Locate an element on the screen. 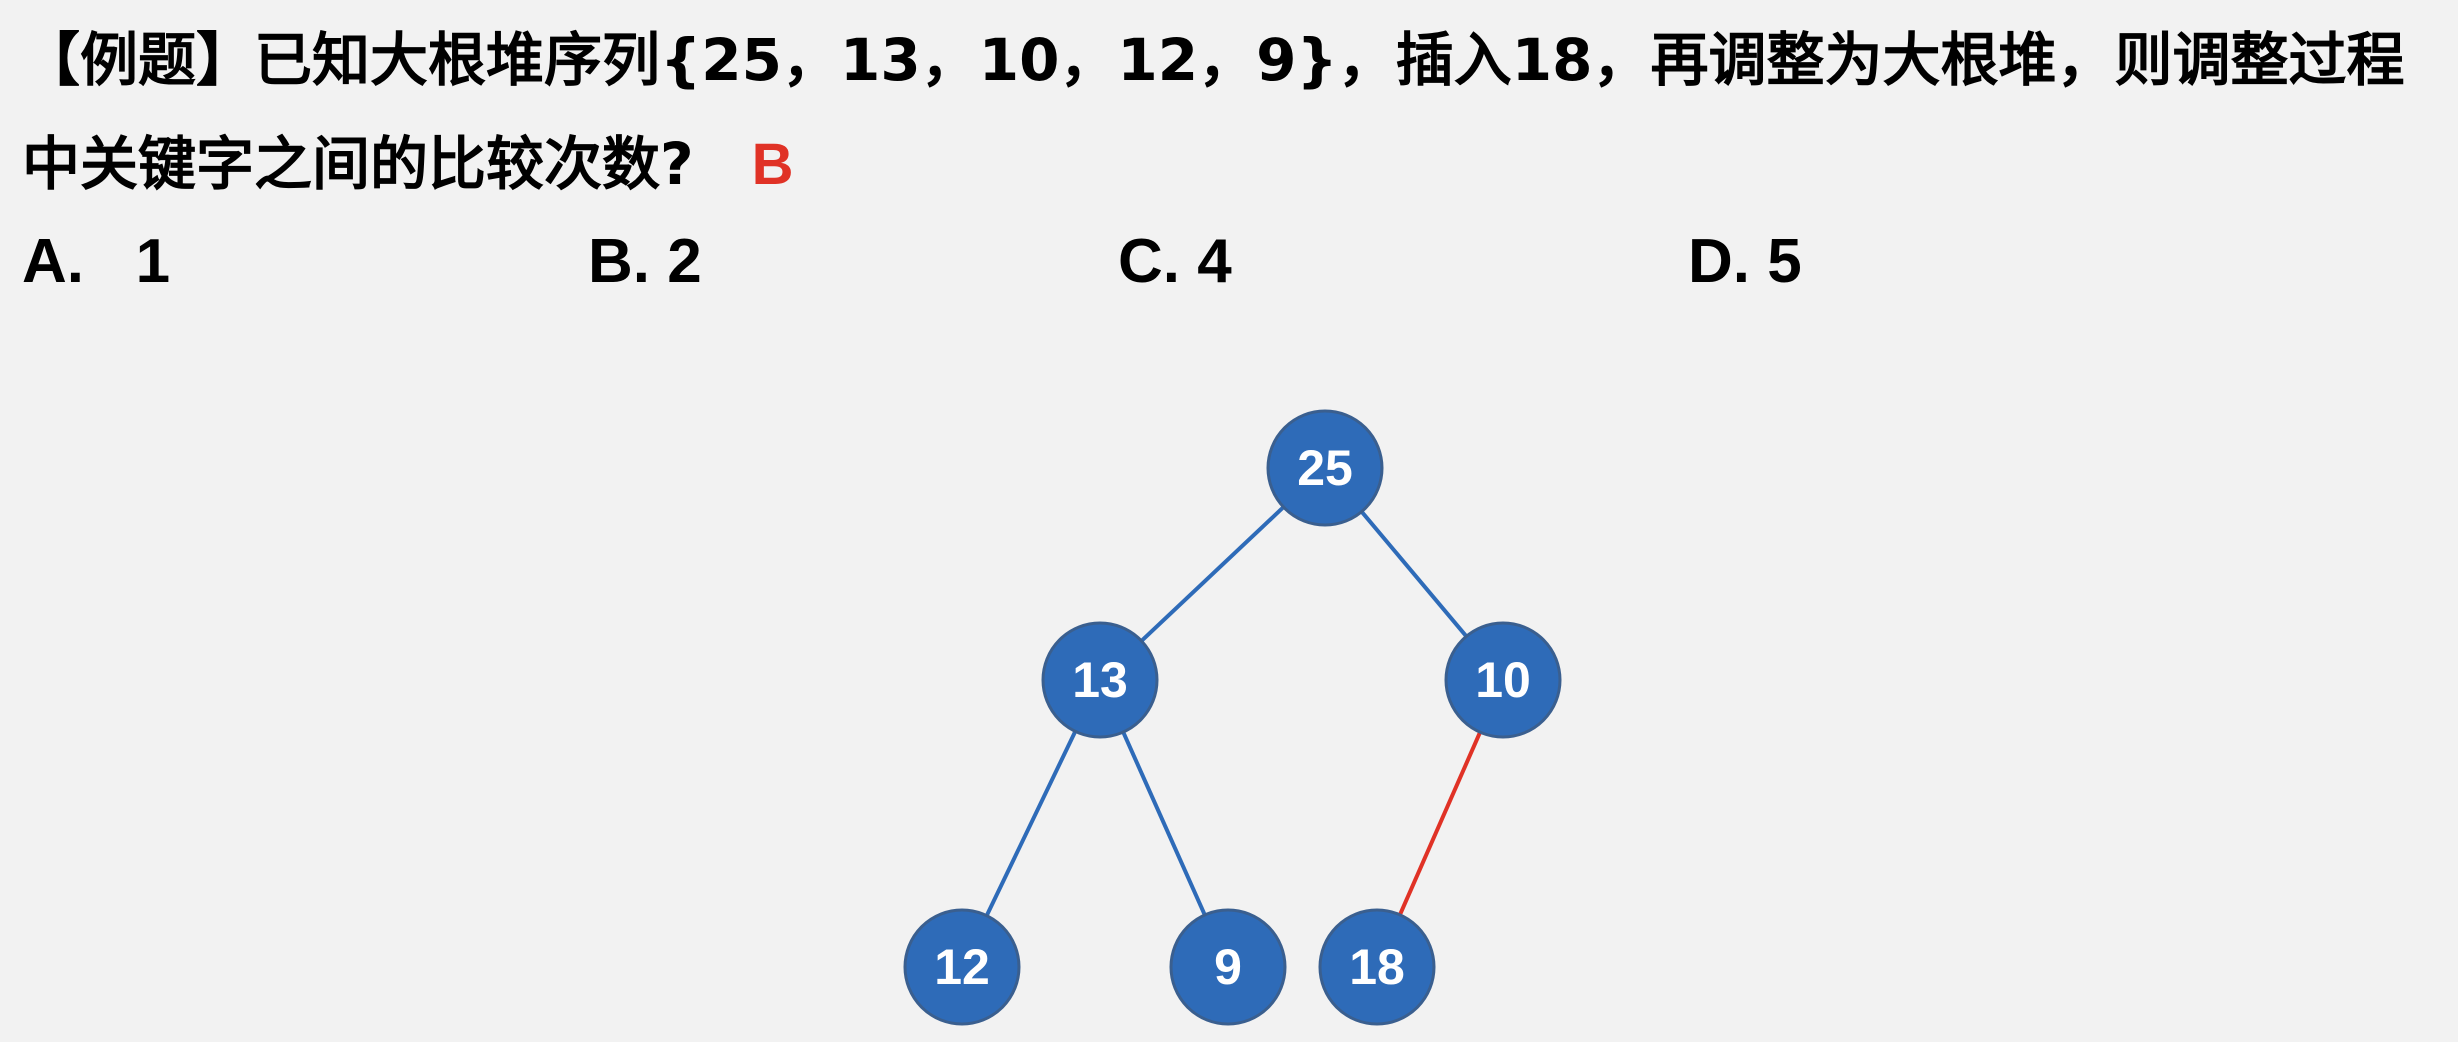 The width and height of the screenshot is (2458, 1042). heap-node-label: 9 is located at coordinates (1228, 967).